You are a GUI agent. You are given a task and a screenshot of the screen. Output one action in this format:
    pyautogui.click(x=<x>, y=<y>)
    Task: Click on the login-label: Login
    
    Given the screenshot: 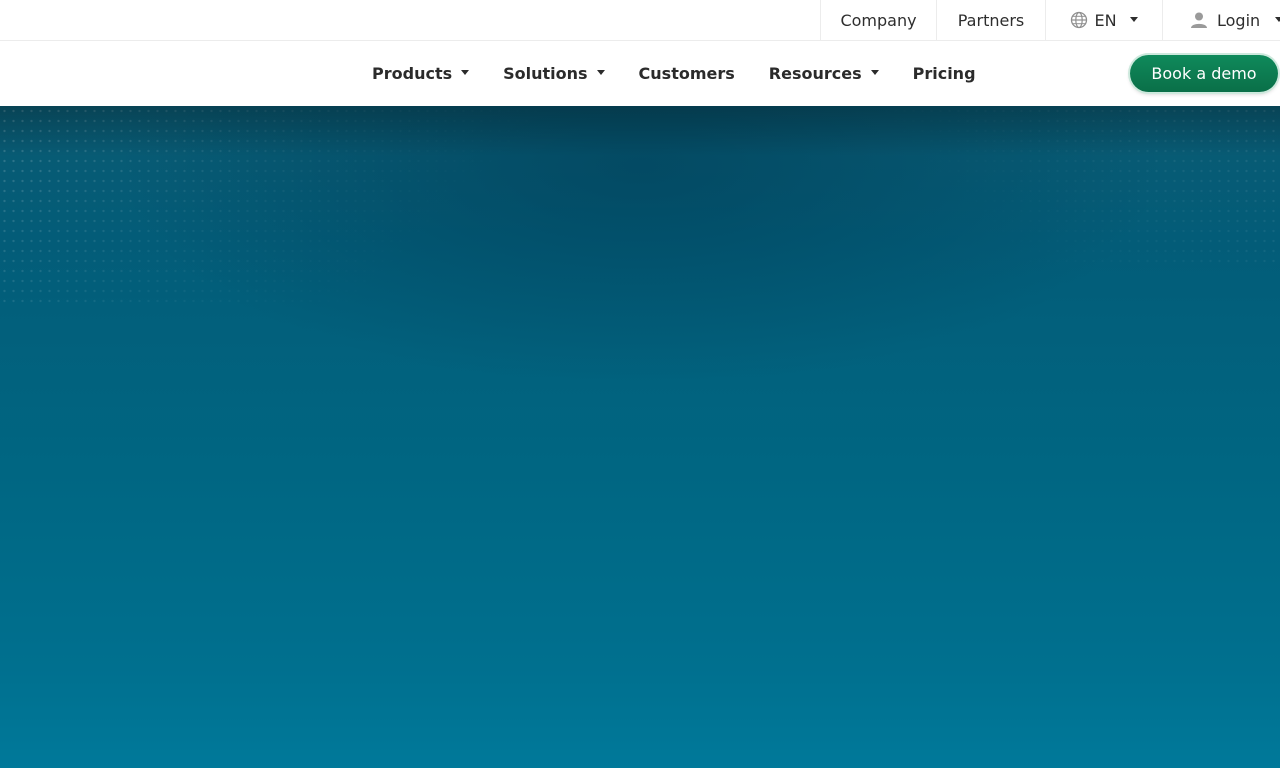 What is the action you would take?
    pyautogui.click(x=1239, y=20)
    